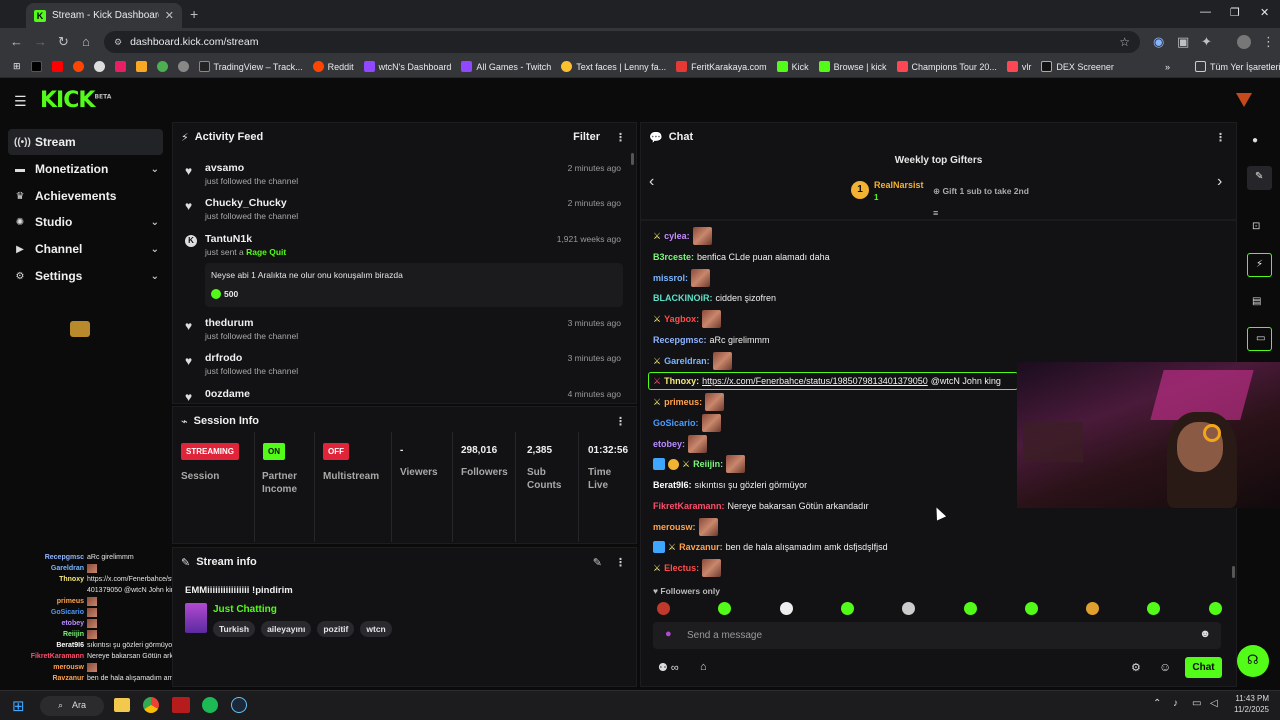  Describe the element at coordinates (673, 257) in the screenshot. I see `chat-username: B3rceste:` at that location.